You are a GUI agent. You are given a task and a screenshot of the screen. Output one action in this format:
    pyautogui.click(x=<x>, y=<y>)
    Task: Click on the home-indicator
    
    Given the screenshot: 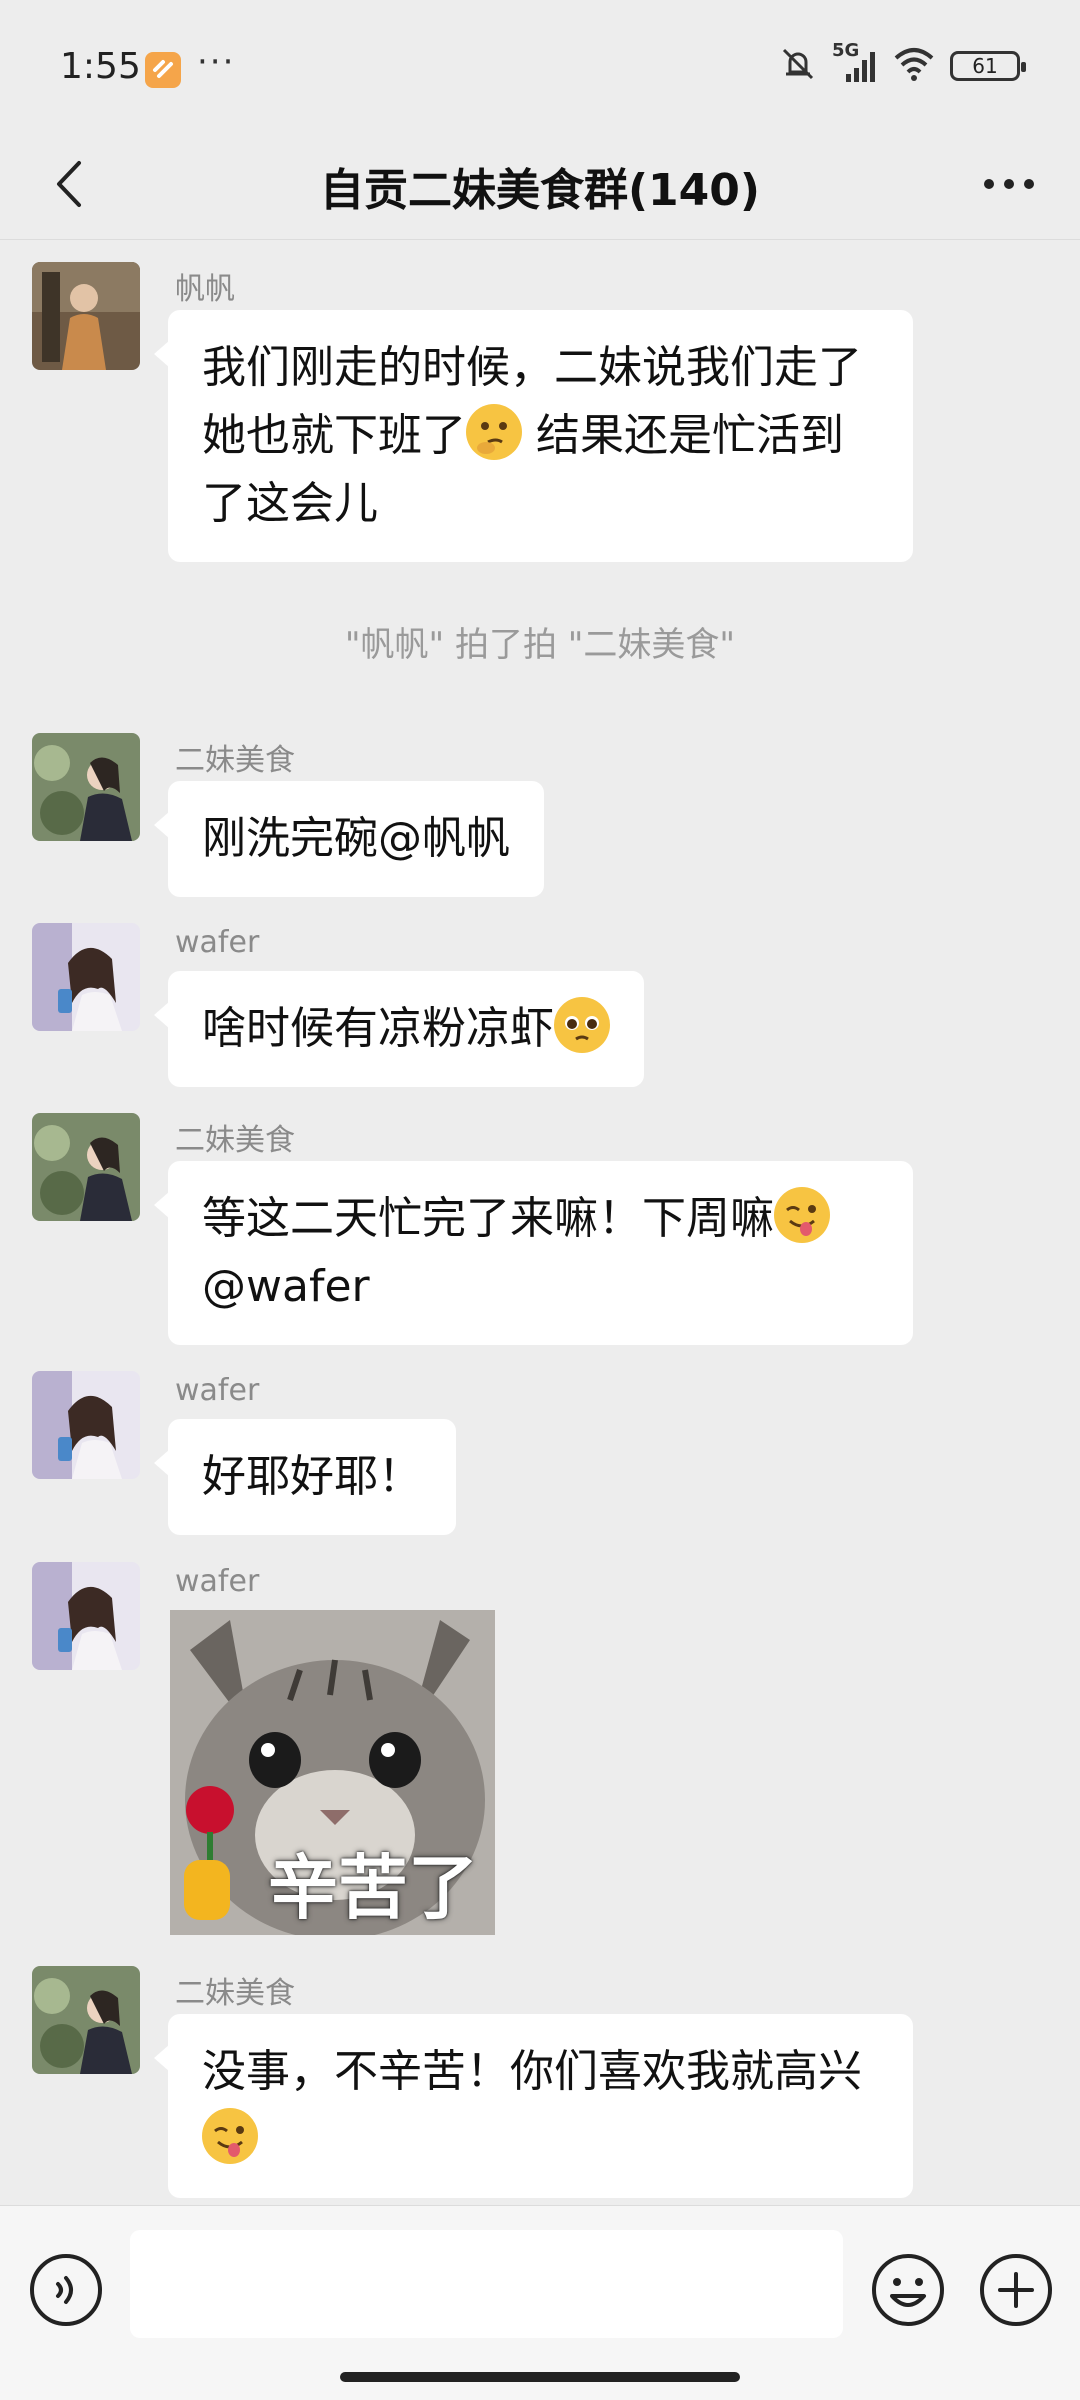 What is the action you would take?
    pyautogui.click(x=540, y=2377)
    